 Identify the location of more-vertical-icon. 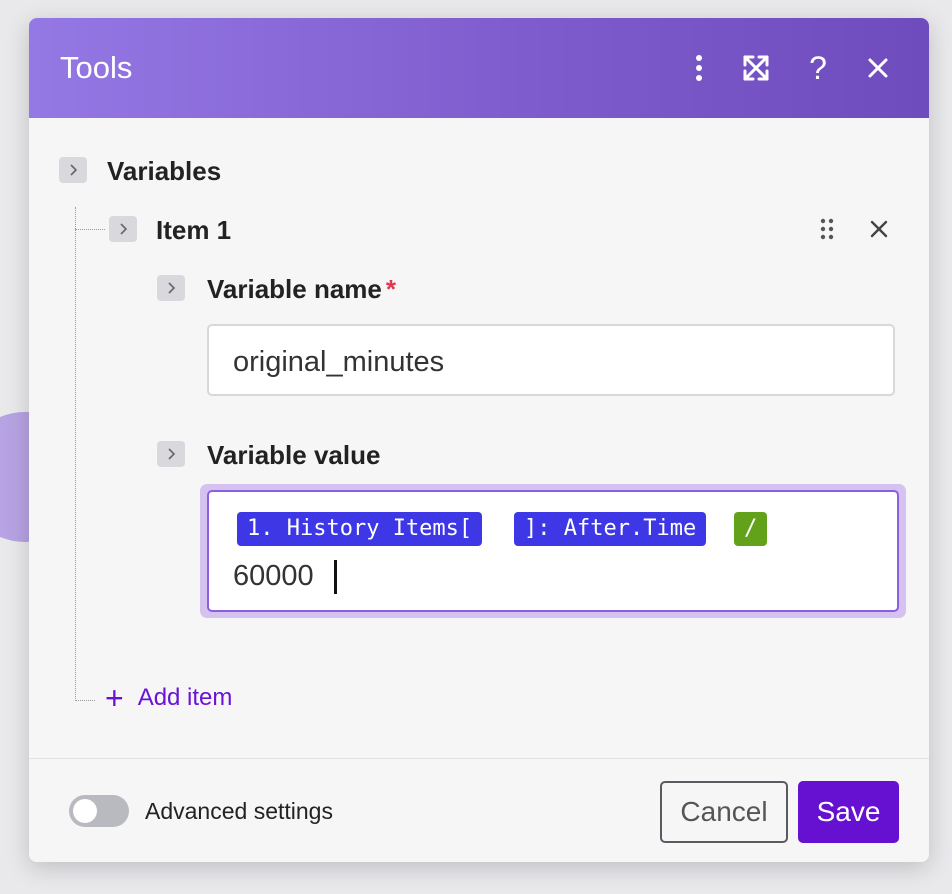
(699, 68).